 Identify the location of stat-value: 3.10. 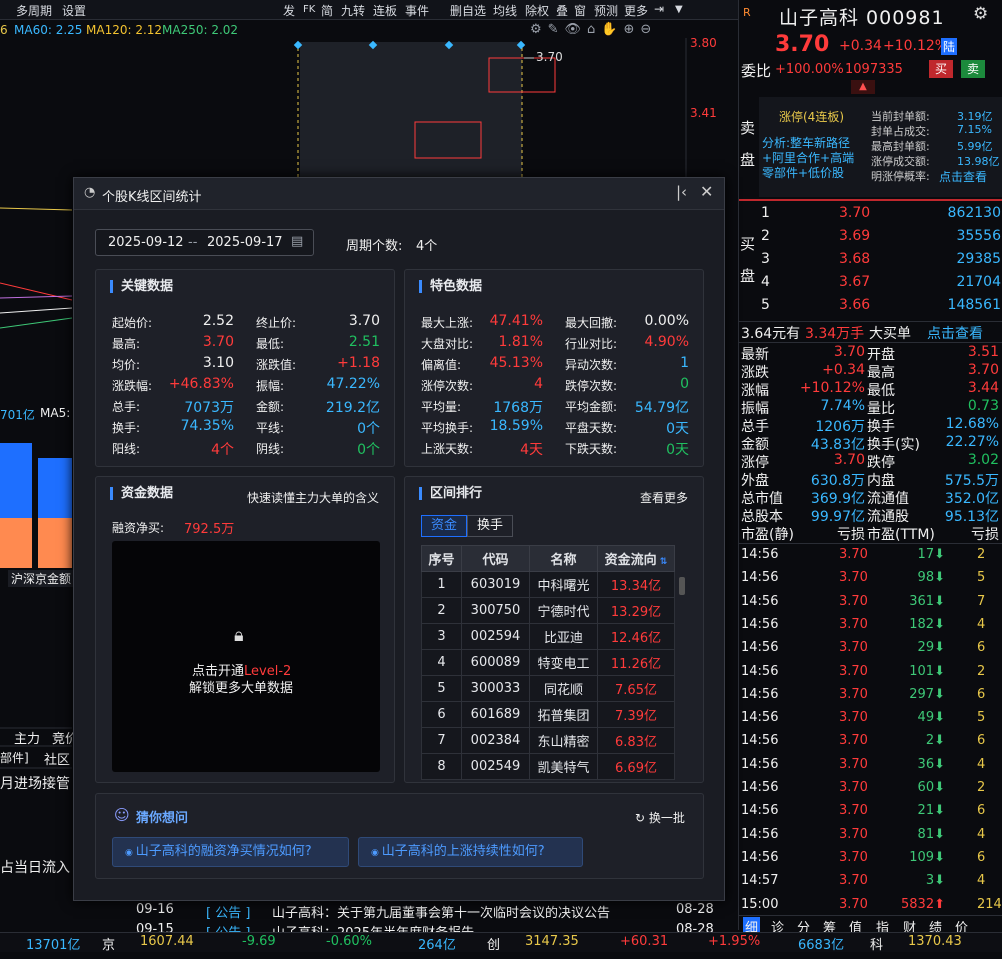
(218, 363).